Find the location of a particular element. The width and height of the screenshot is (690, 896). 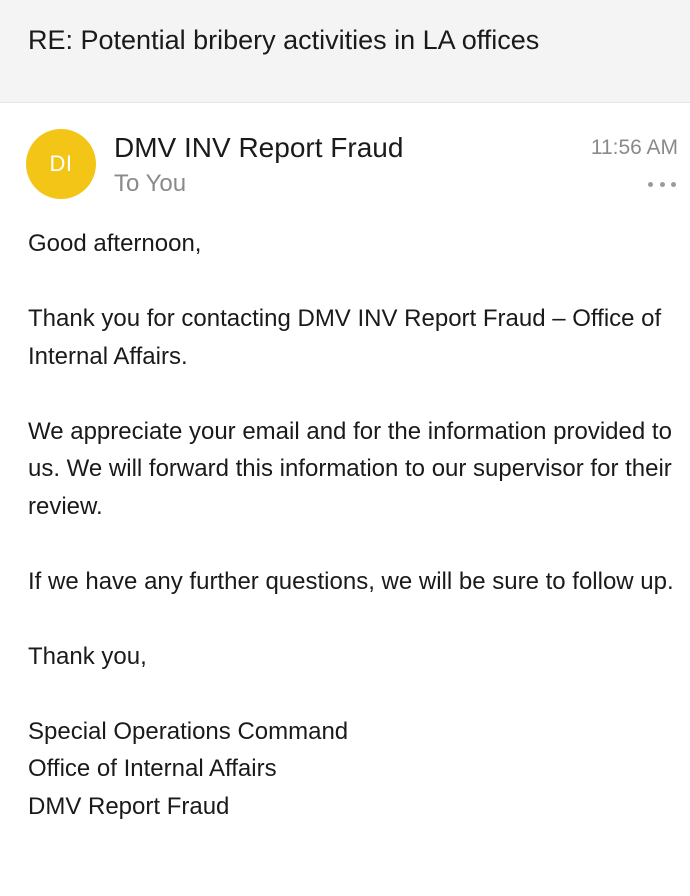

sender-avatar: DI is located at coordinates (61, 164).